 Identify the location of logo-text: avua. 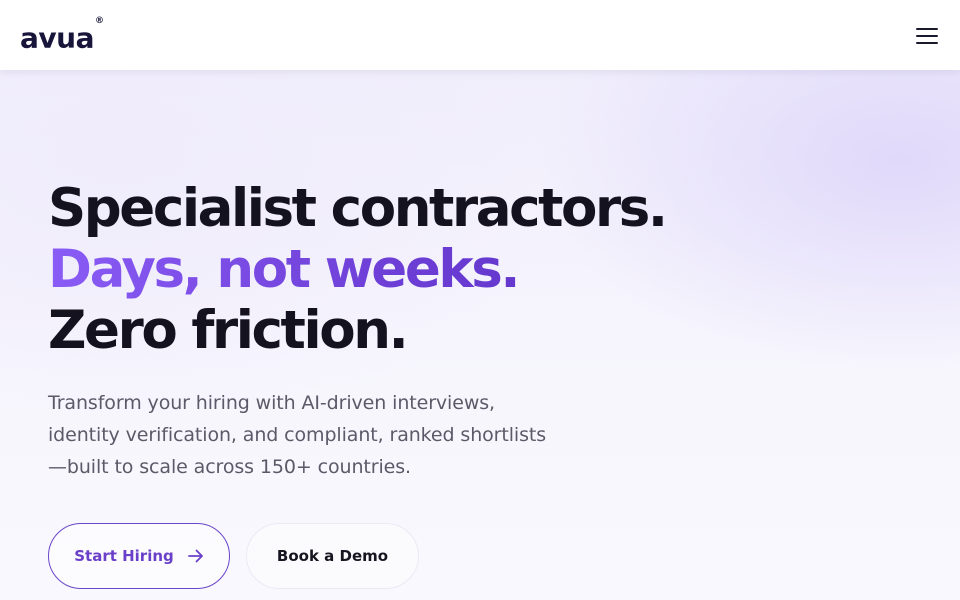
(57, 38).